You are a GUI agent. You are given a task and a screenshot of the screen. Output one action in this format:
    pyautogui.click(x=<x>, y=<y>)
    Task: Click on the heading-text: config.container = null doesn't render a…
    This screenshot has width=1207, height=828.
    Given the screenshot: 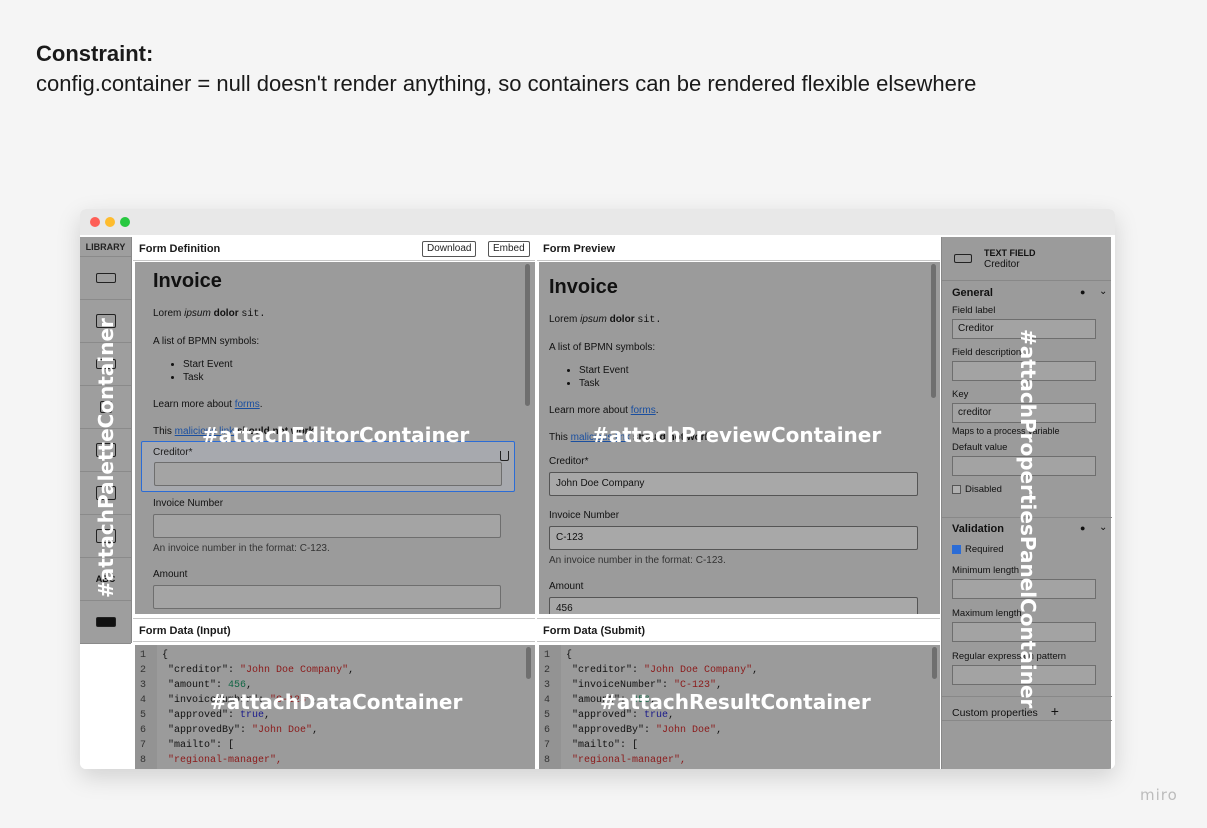 What is the action you would take?
    pyautogui.click(x=506, y=83)
    